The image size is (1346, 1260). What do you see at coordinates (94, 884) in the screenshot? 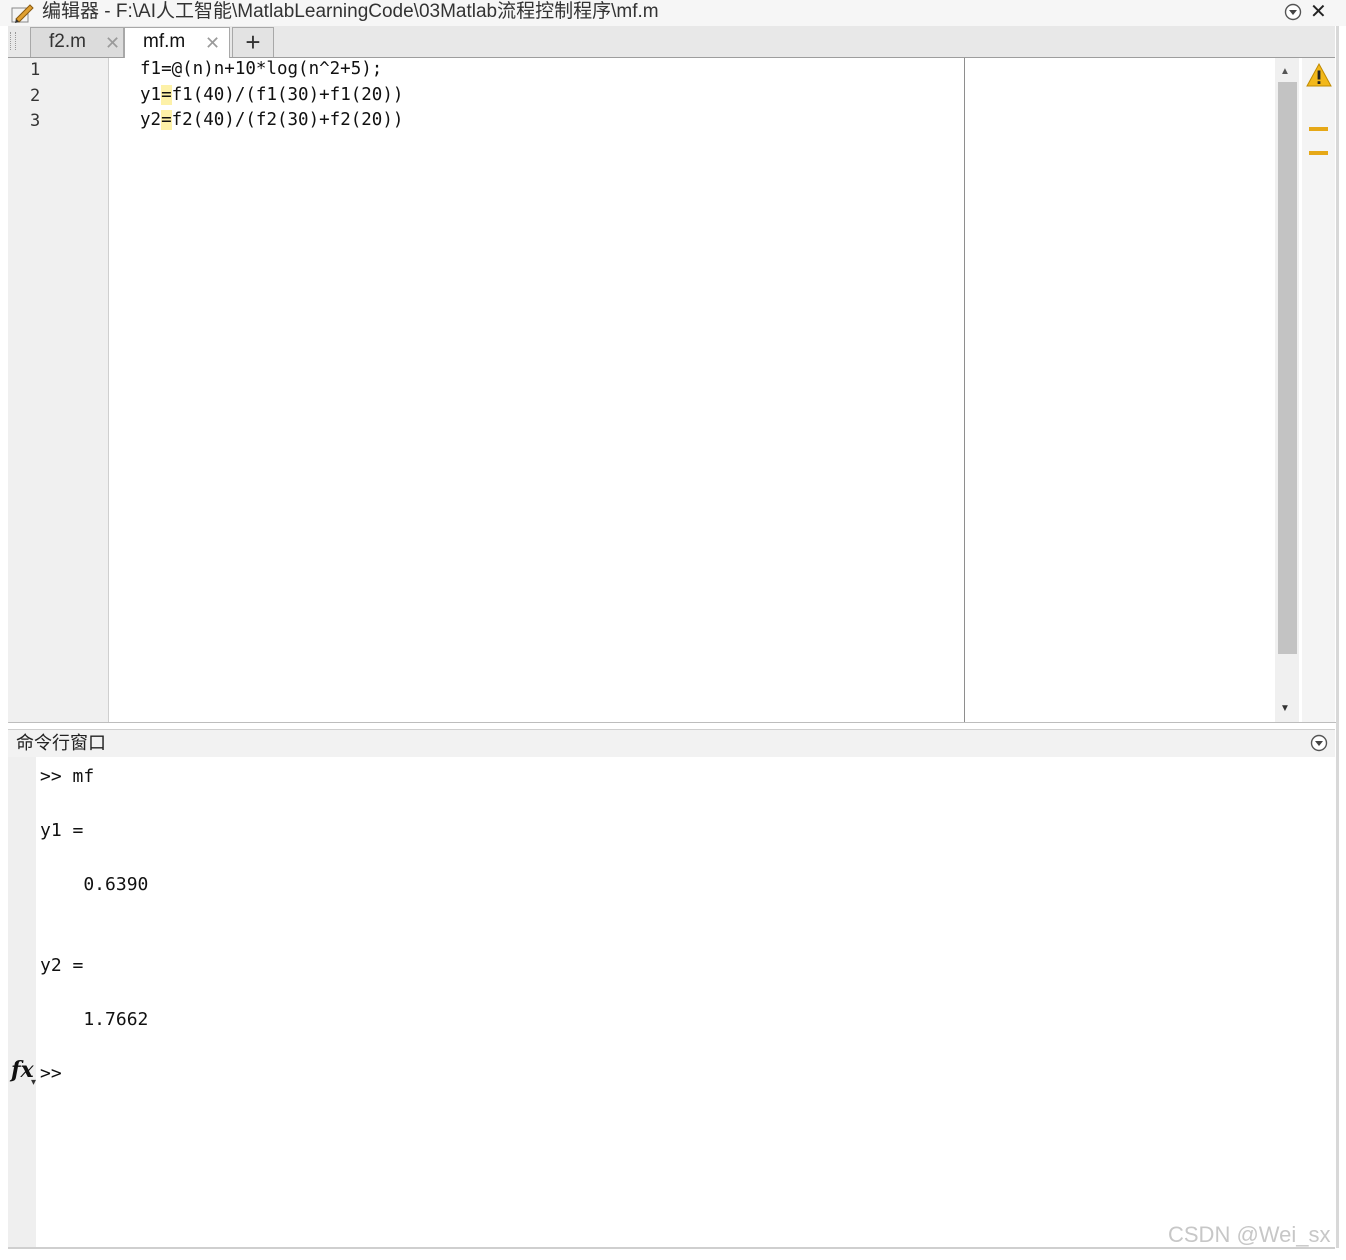
I see `command-output-line: 0.6390` at bounding box center [94, 884].